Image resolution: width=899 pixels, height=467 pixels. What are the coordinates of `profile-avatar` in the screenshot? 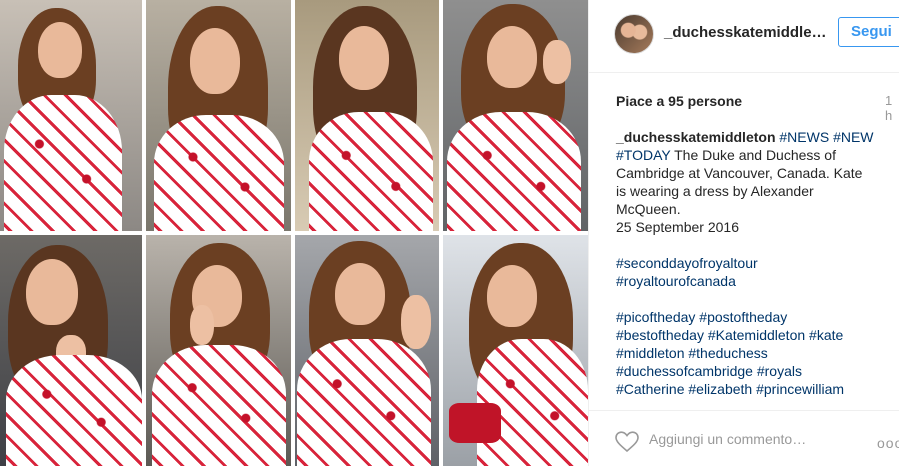 It's located at (634, 34).